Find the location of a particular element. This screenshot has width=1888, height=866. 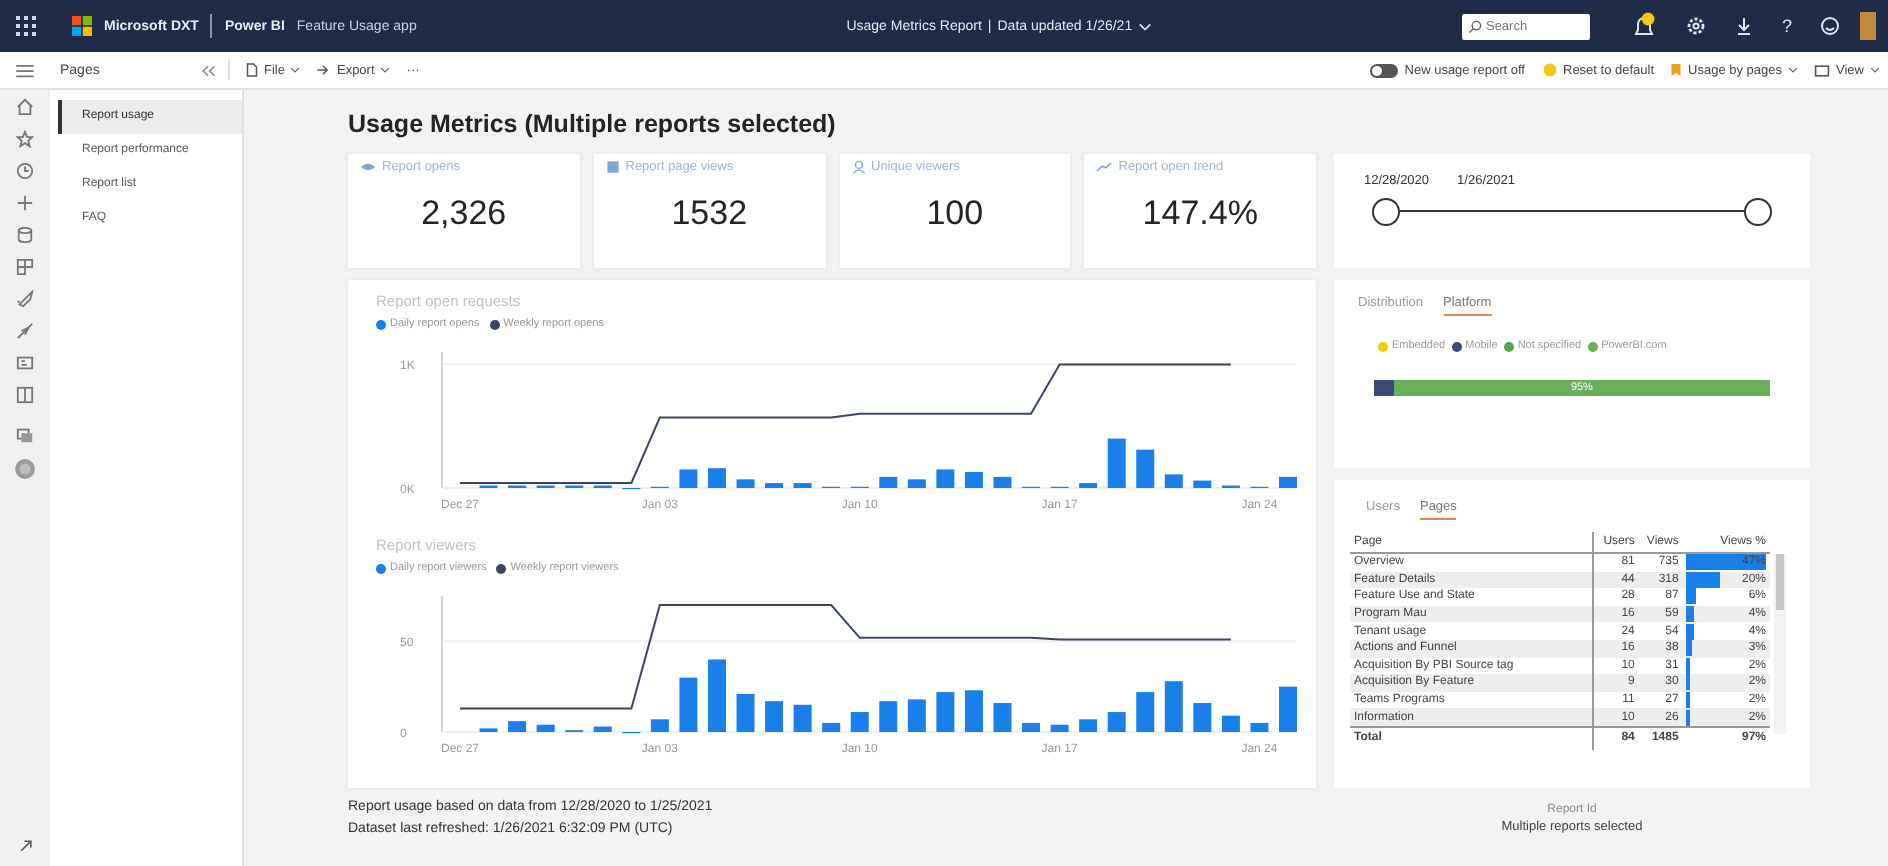

circle-icon is located at coordinates (1549, 70).